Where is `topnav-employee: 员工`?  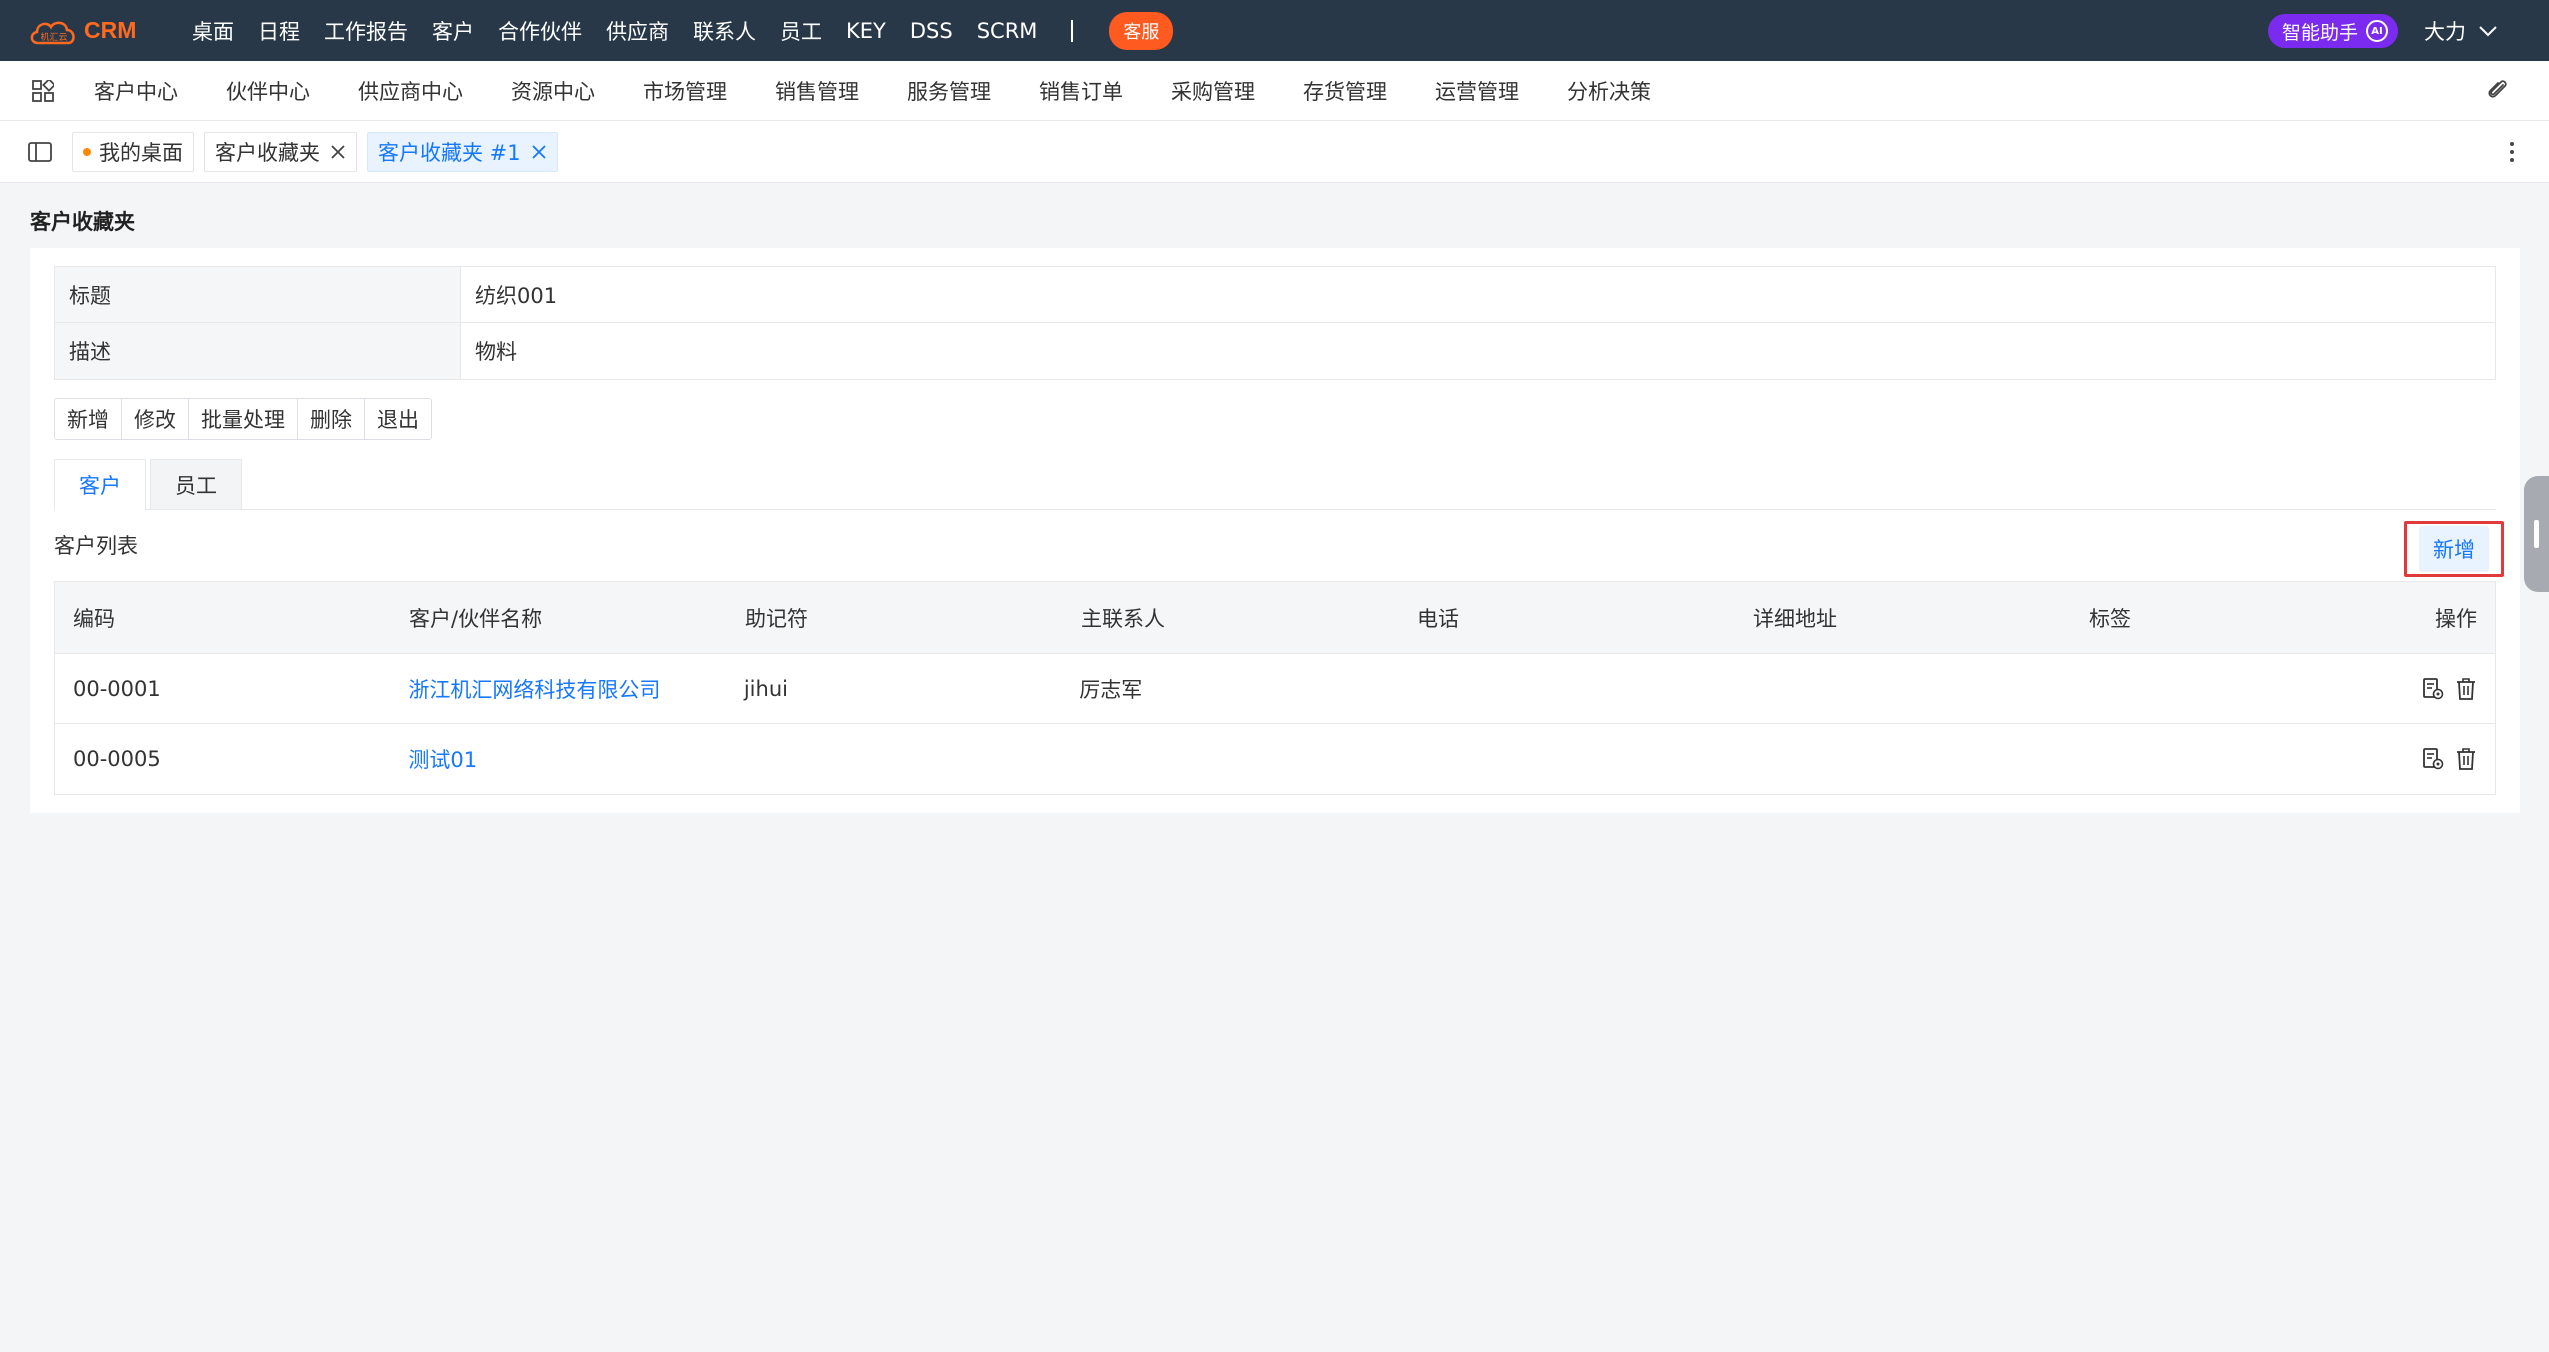
topnav-employee: 员工 is located at coordinates (801, 31).